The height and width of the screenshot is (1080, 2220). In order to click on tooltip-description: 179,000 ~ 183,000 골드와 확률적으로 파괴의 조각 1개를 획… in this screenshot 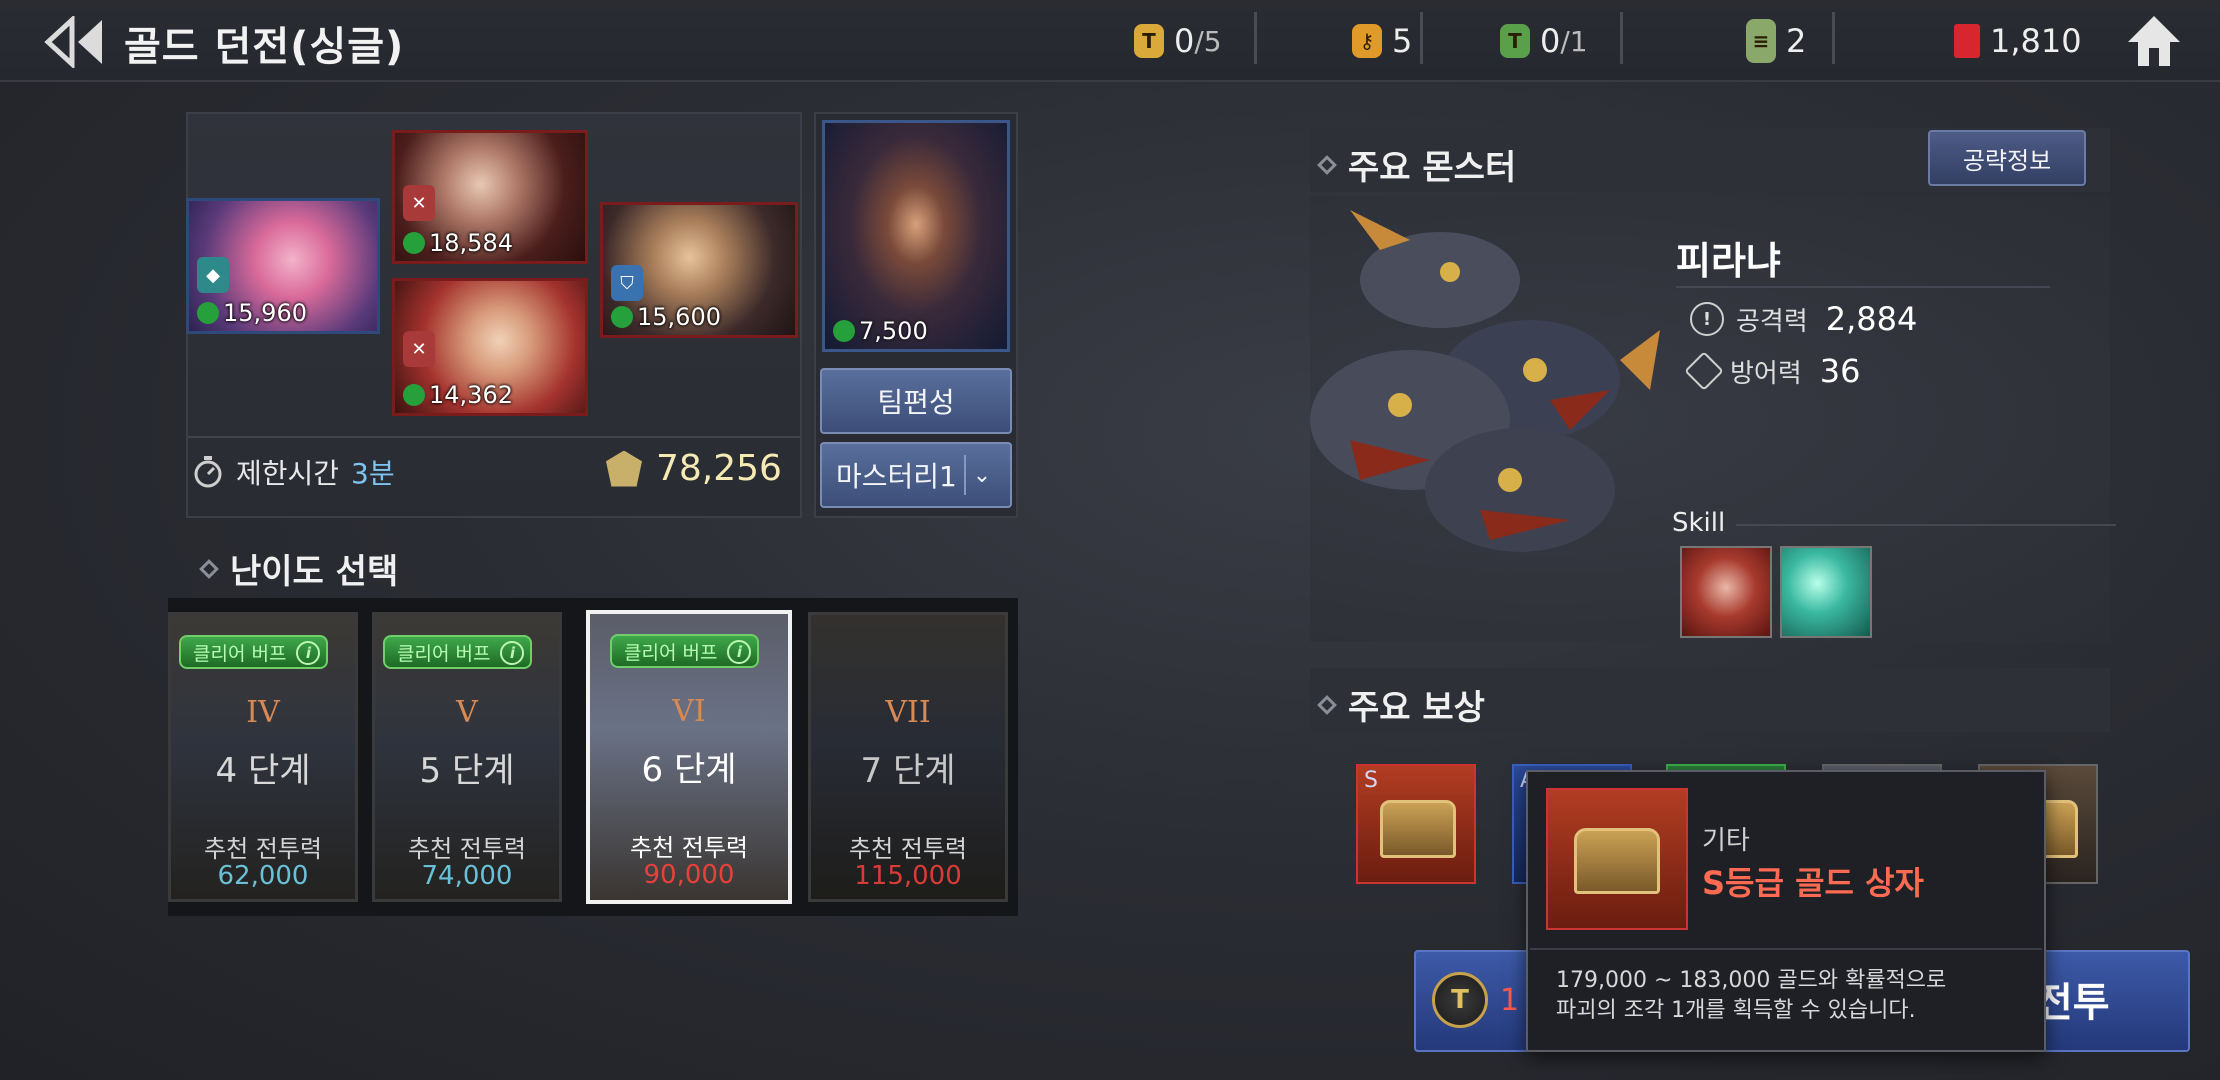, I will do `click(1791, 996)`.